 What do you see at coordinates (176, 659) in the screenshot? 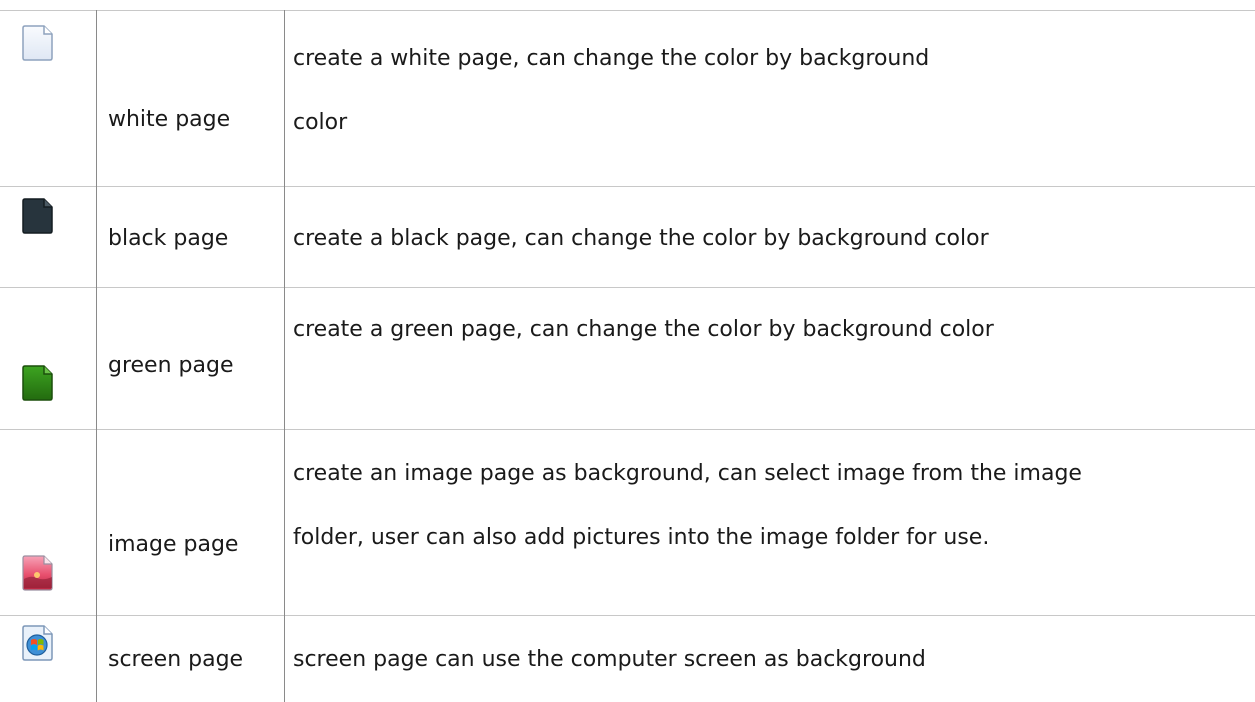
I see `row-name: screen page` at bounding box center [176, 659].